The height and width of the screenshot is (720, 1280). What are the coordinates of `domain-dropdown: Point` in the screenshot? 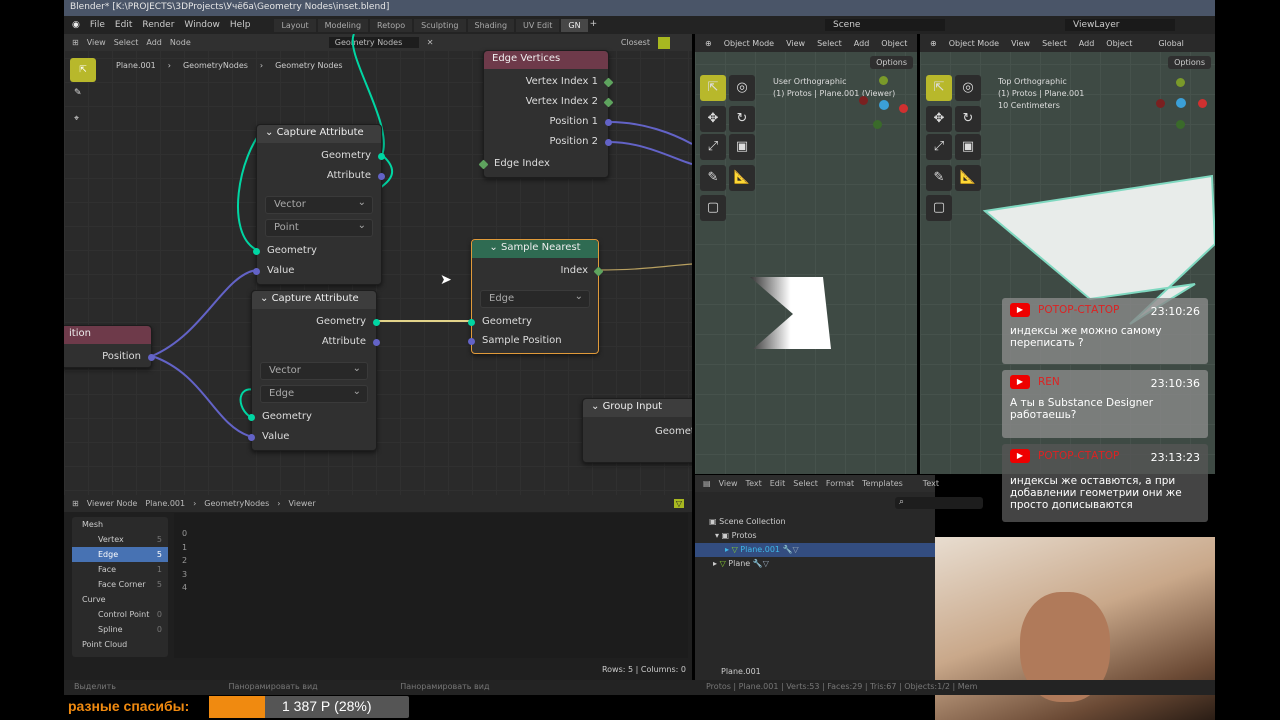 It's located at (319, 228).